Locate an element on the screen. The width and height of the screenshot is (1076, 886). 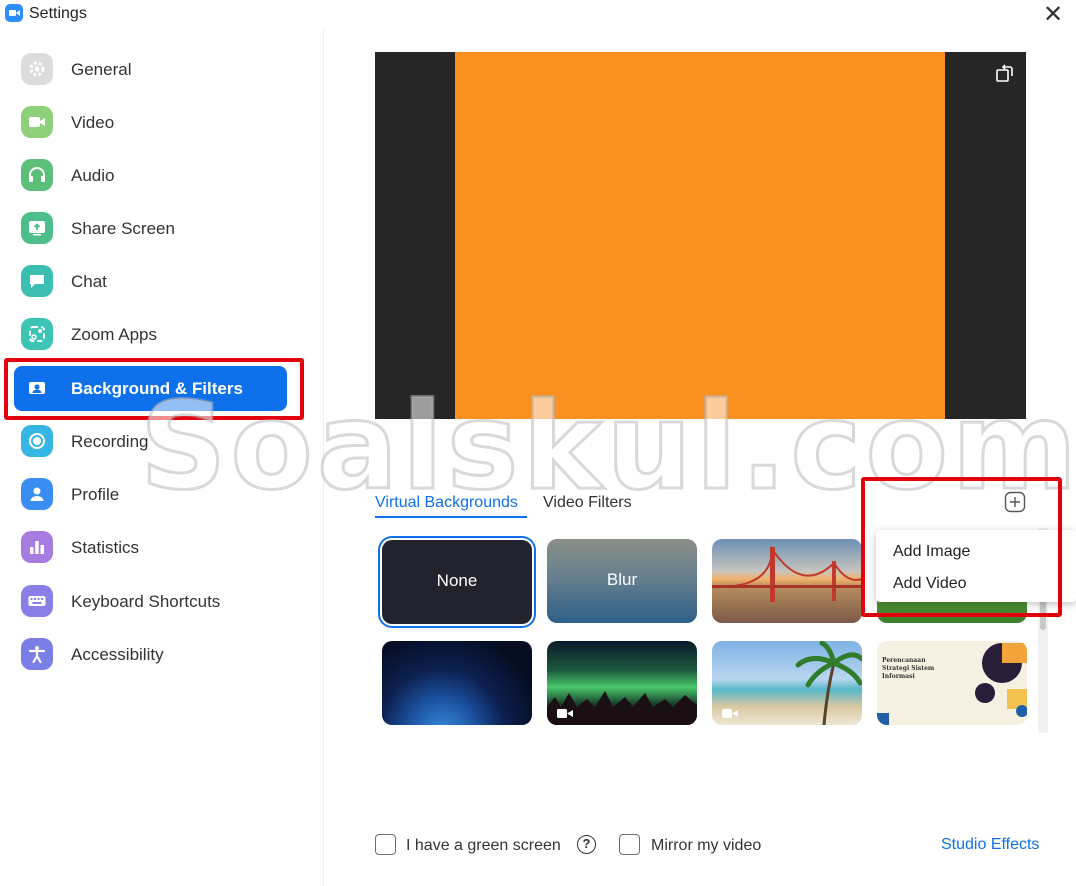
sidebar-item-accessibility: Accessibility is located at coordinates (150, 654).